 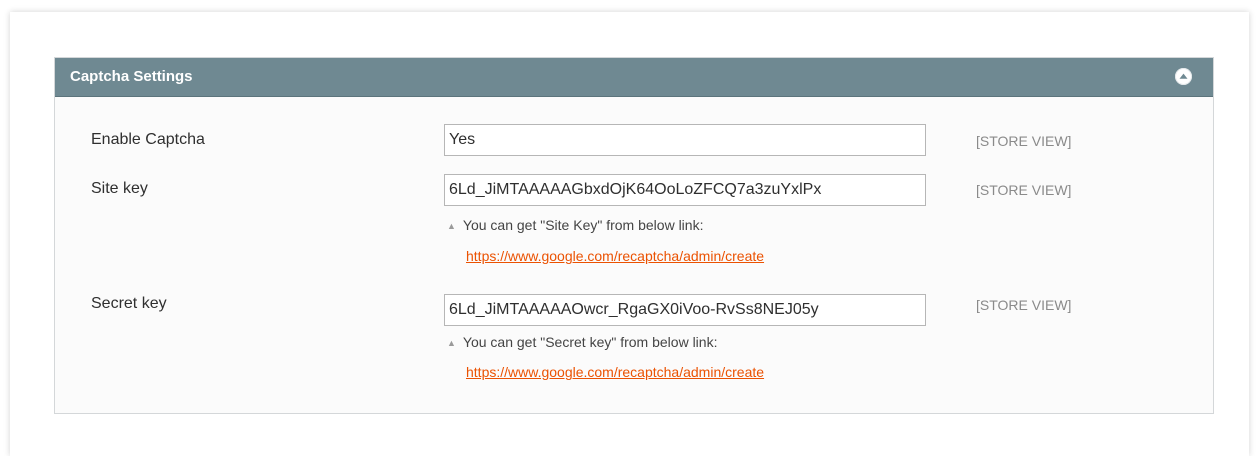 What do you see at coordinates (685, 310) in the screenshot?
I see `secret-key-input` at bounding box center [685, 310].